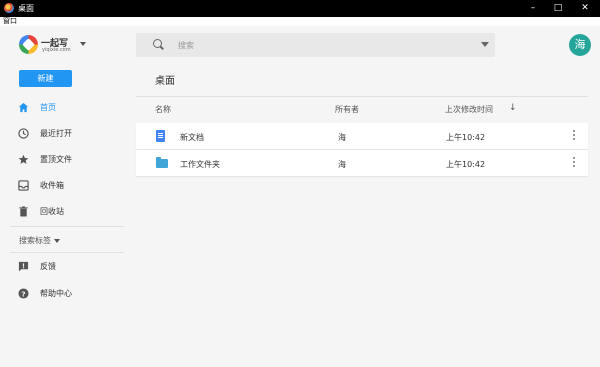 This screenshot has height=367, width=600. What do you see at coordinates (362, 109) in the screenshot?
I see `table-header: 名称 所有者 上次修改时间 ↓` at bounding box center [362, 109].